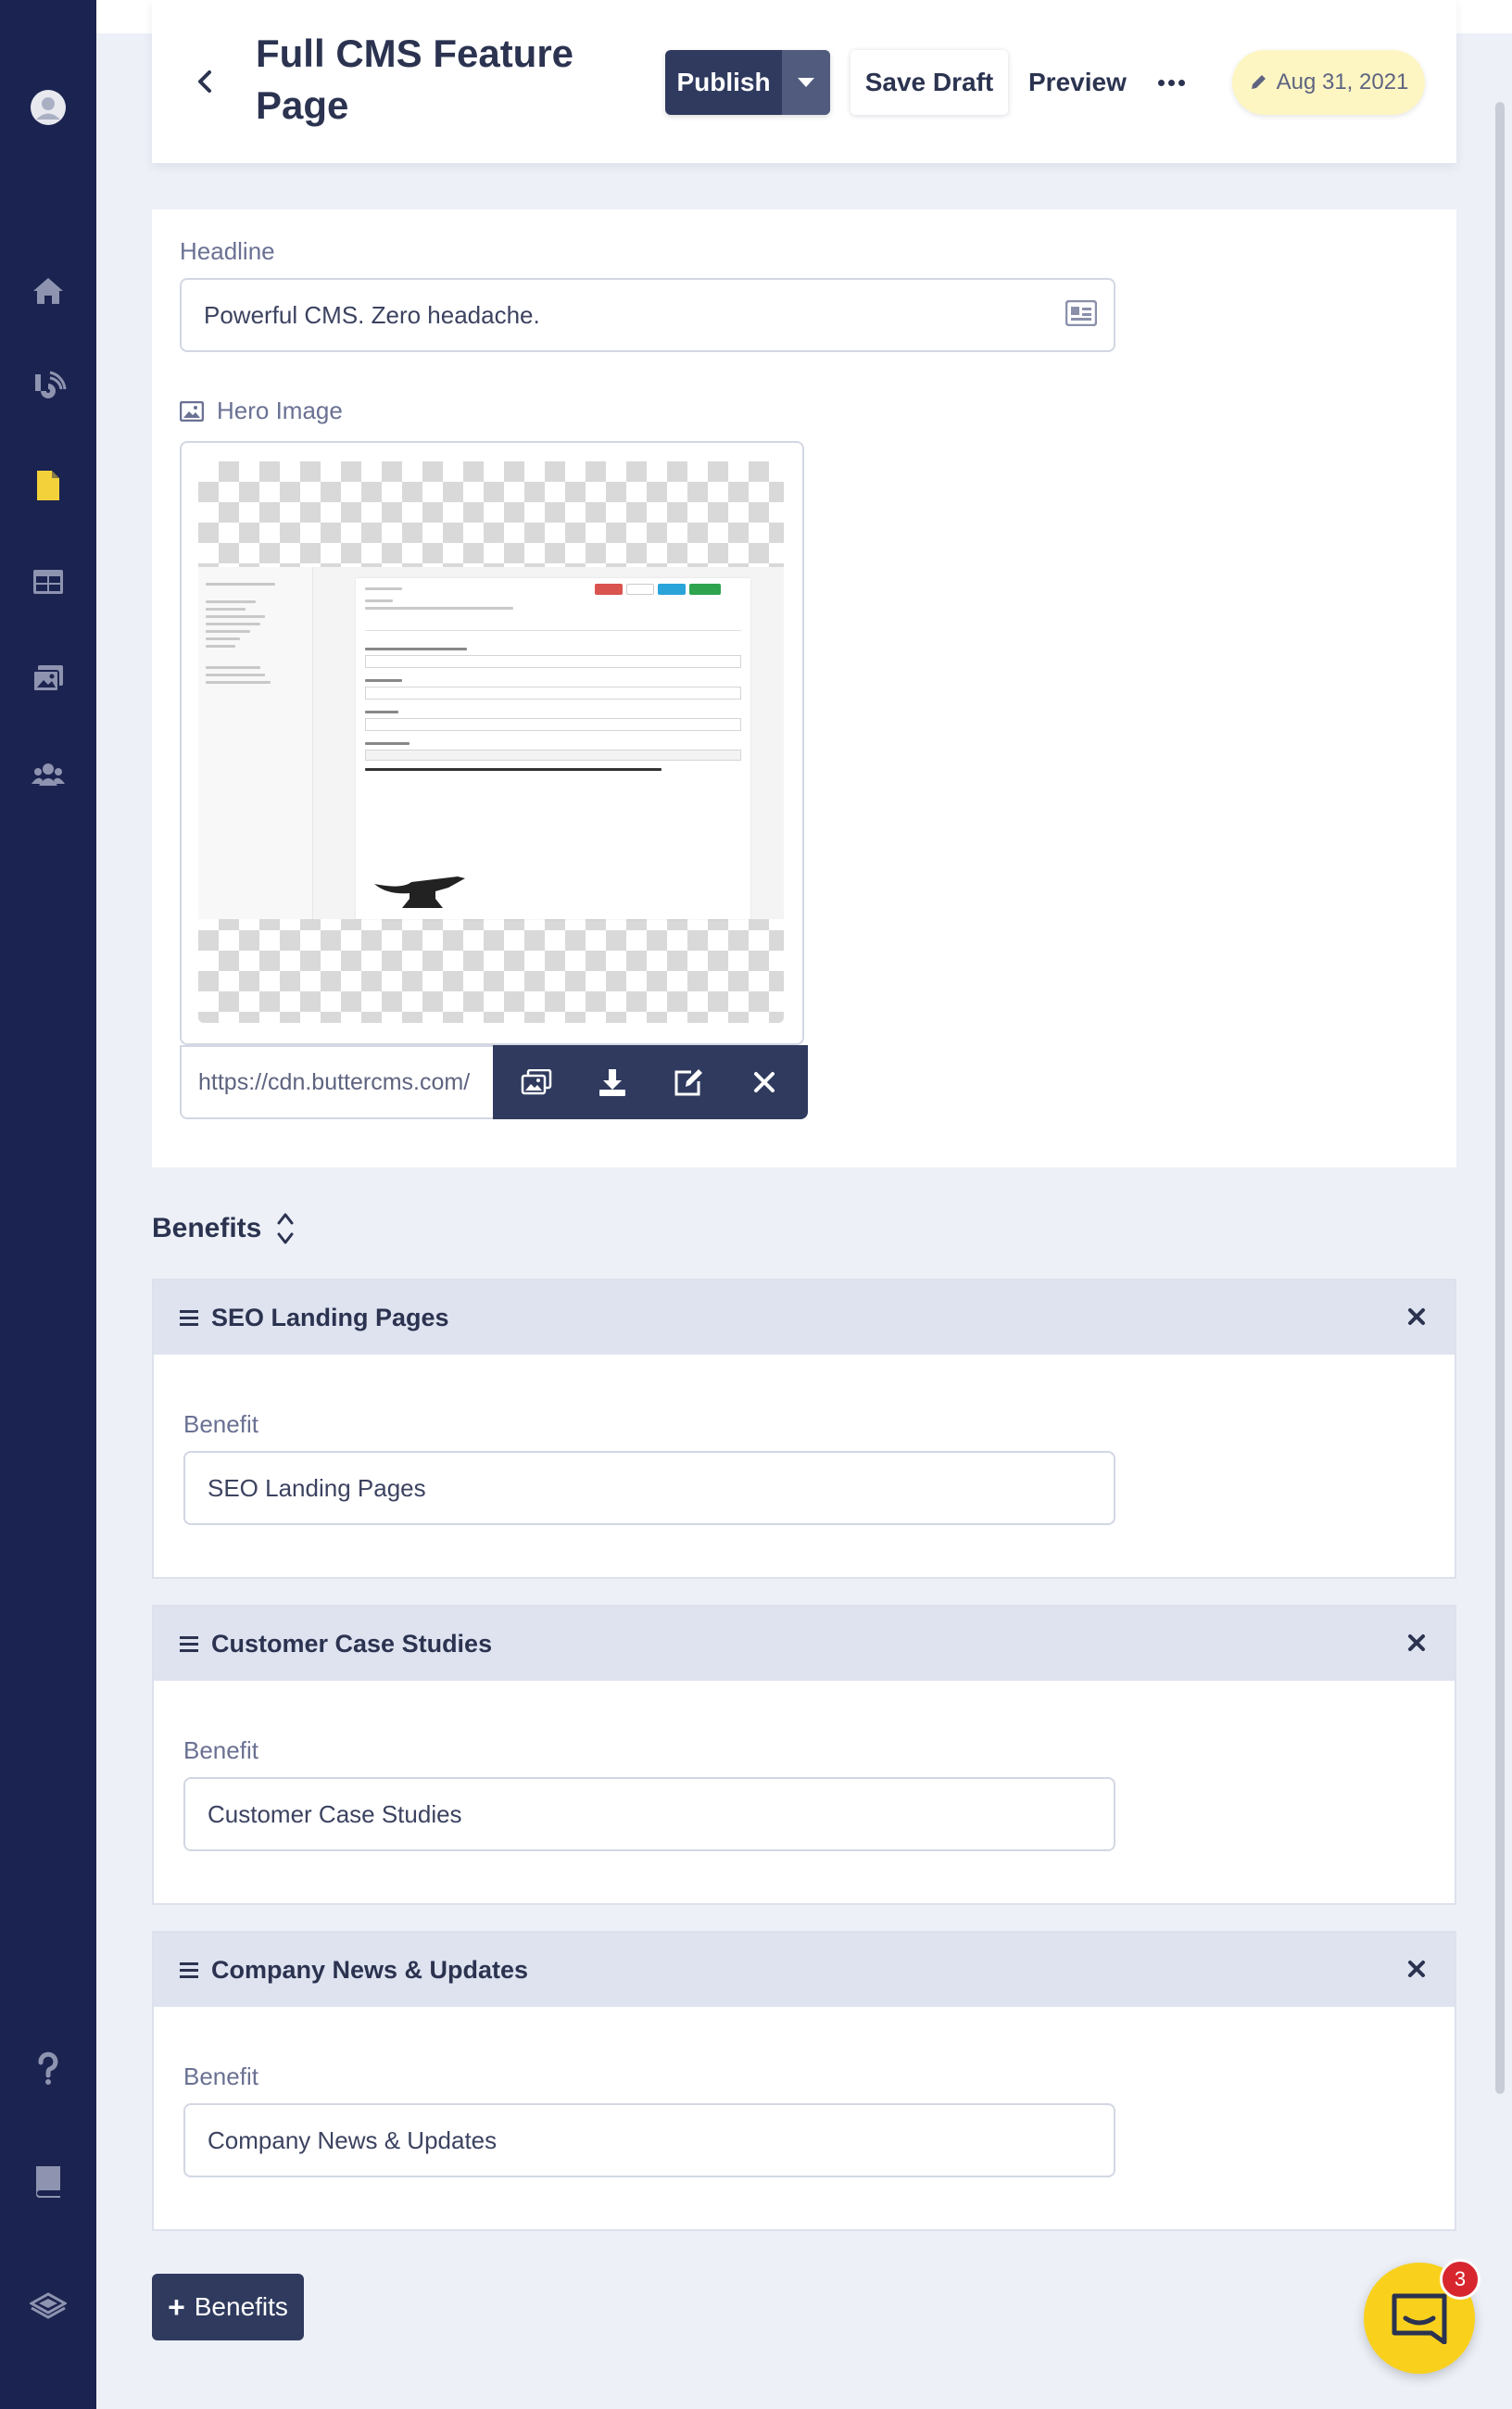  I want to click on benefit-input: SEO Landing Pages, so click(649, 1488).